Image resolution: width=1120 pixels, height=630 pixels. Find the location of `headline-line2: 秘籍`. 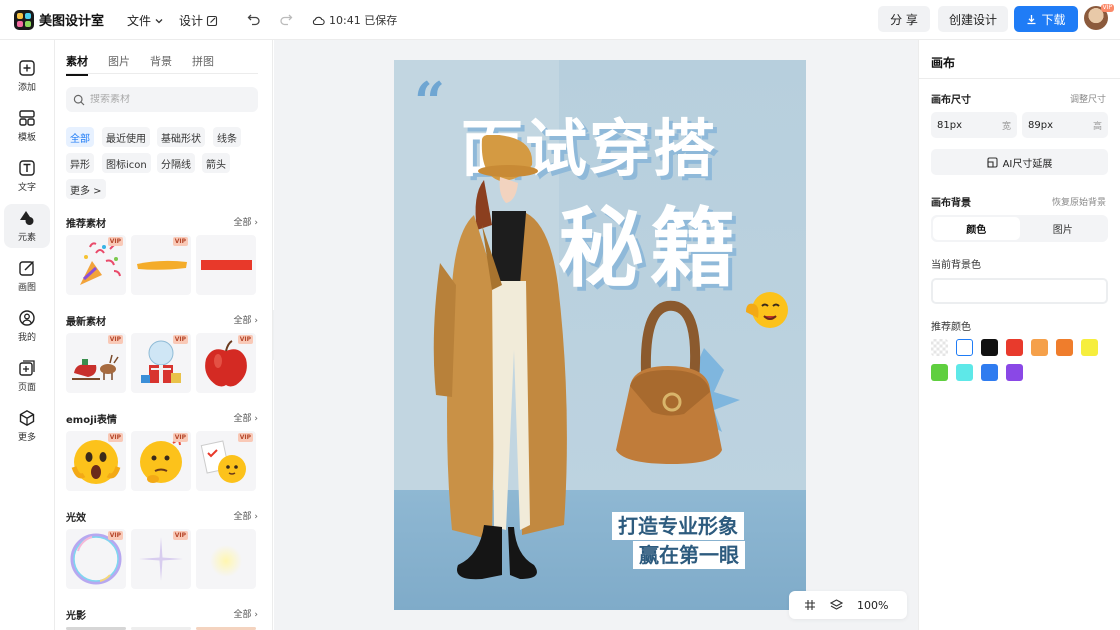

headline-line2: 秘籍 is located at coordinates (650, 240).